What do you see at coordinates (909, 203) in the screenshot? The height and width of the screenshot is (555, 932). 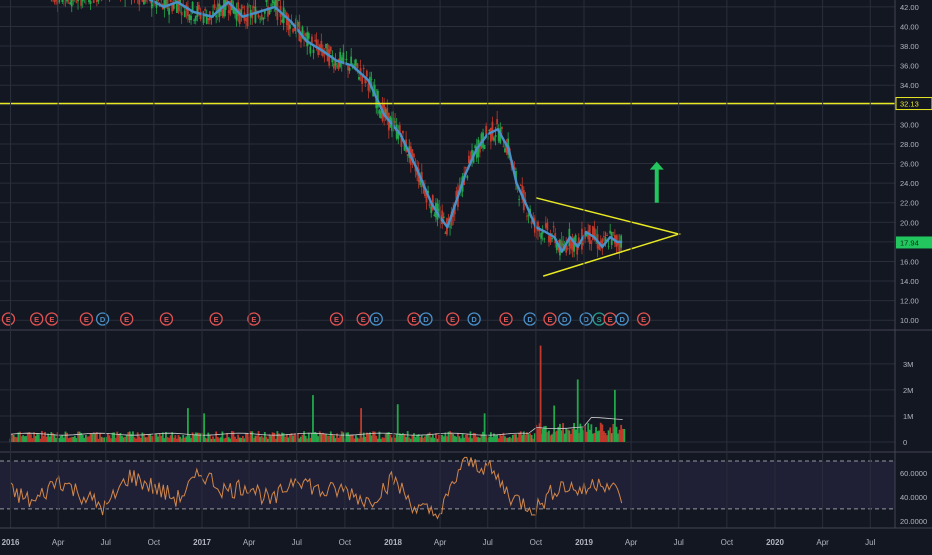 I see `y-tick-label: 22.00` at bounding box center [909, 203].